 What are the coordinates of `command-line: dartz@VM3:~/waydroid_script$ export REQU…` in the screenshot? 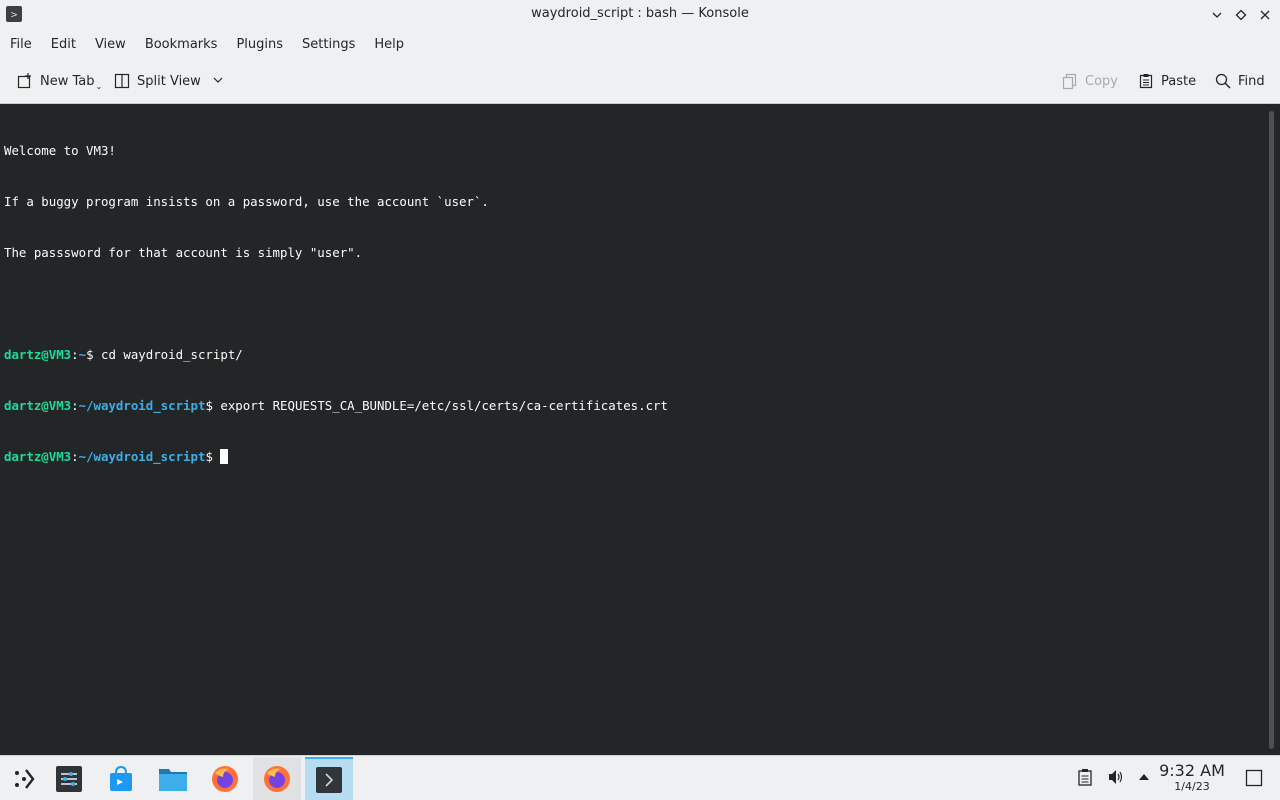 It's located at (336, 405).